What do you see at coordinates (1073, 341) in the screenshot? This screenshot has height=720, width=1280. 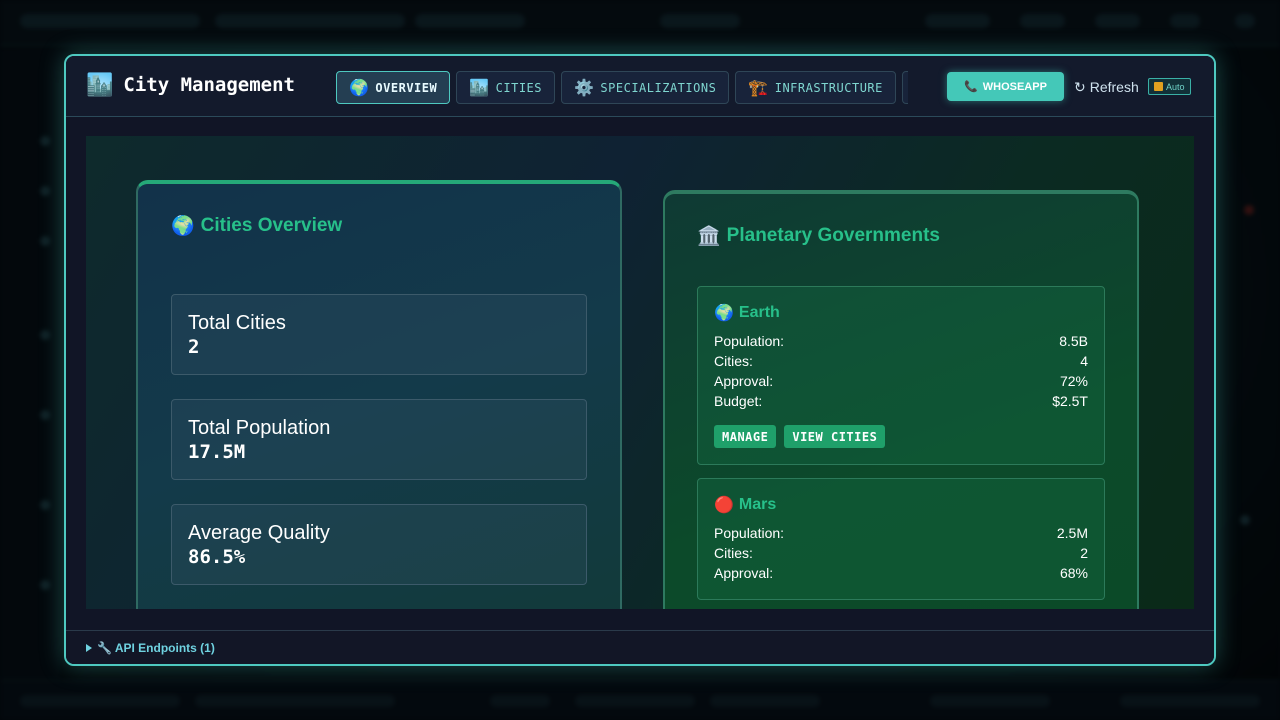 I see `row-value: 8.5B` at bounding box center [1073, 341].